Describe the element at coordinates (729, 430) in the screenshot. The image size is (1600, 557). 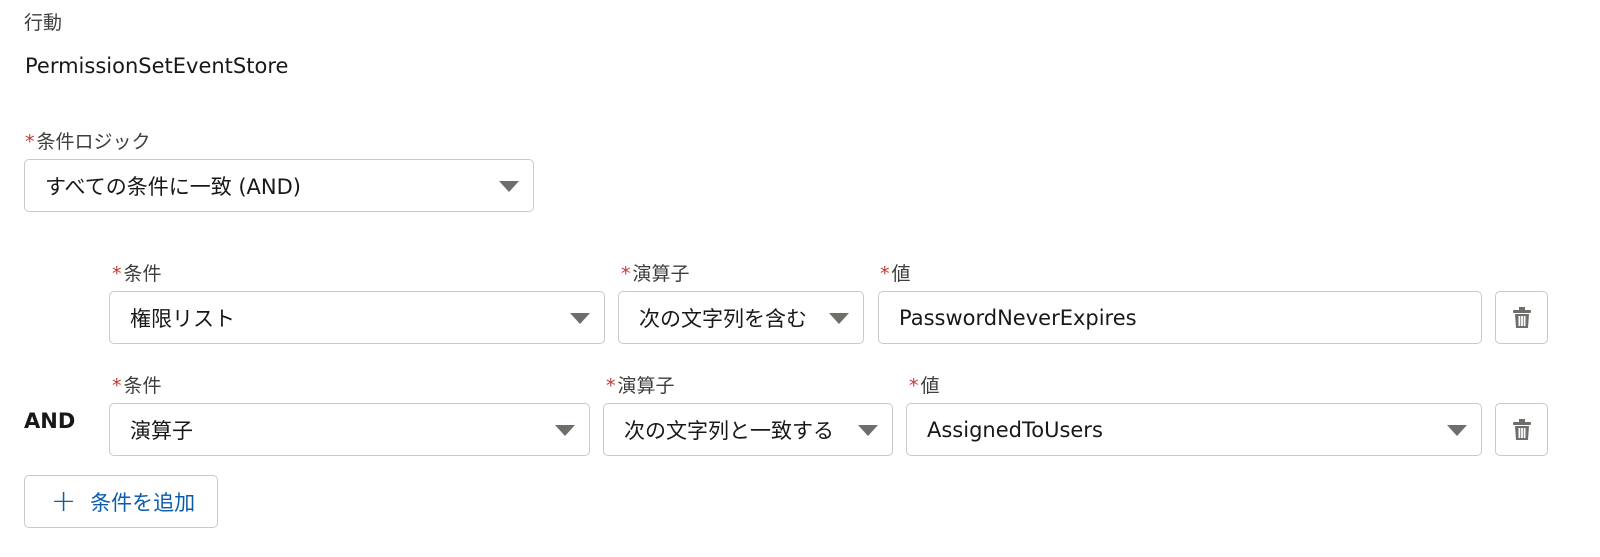
I see `condition-2-operator-value: 次の文字列と一致する` at that location.